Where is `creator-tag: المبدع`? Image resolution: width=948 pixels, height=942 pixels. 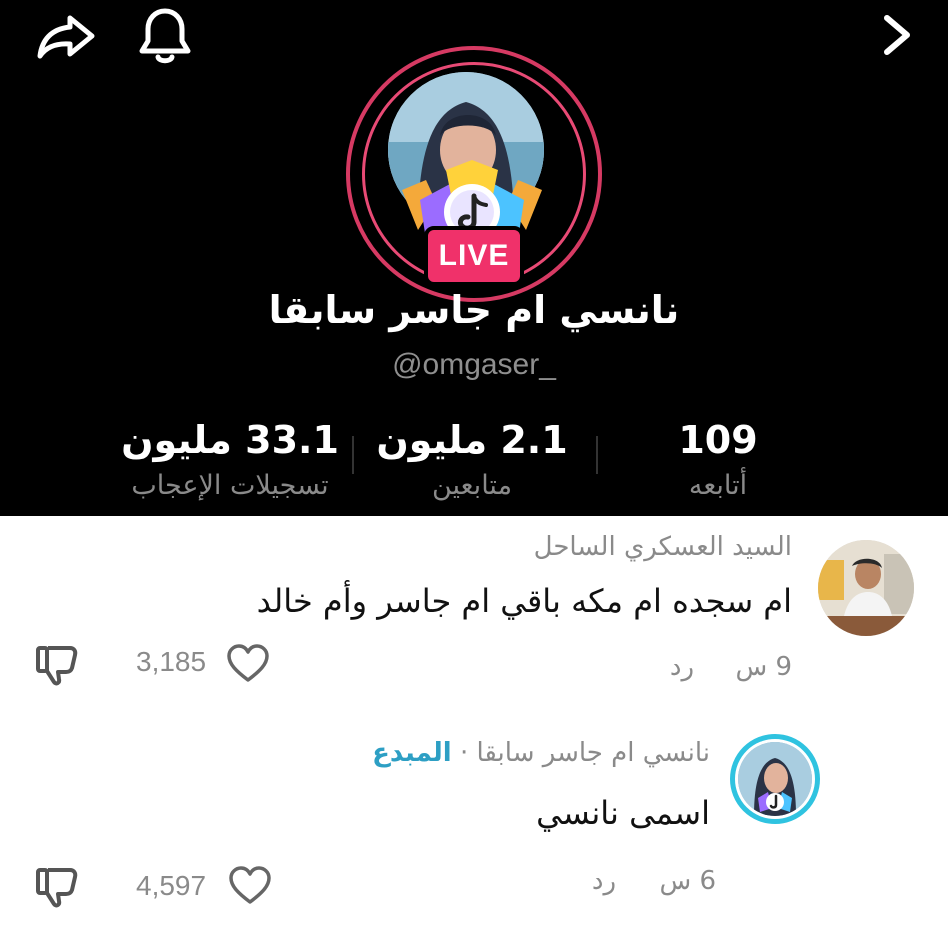
creator-tag: المبدع is located at coordinates (412, 753).